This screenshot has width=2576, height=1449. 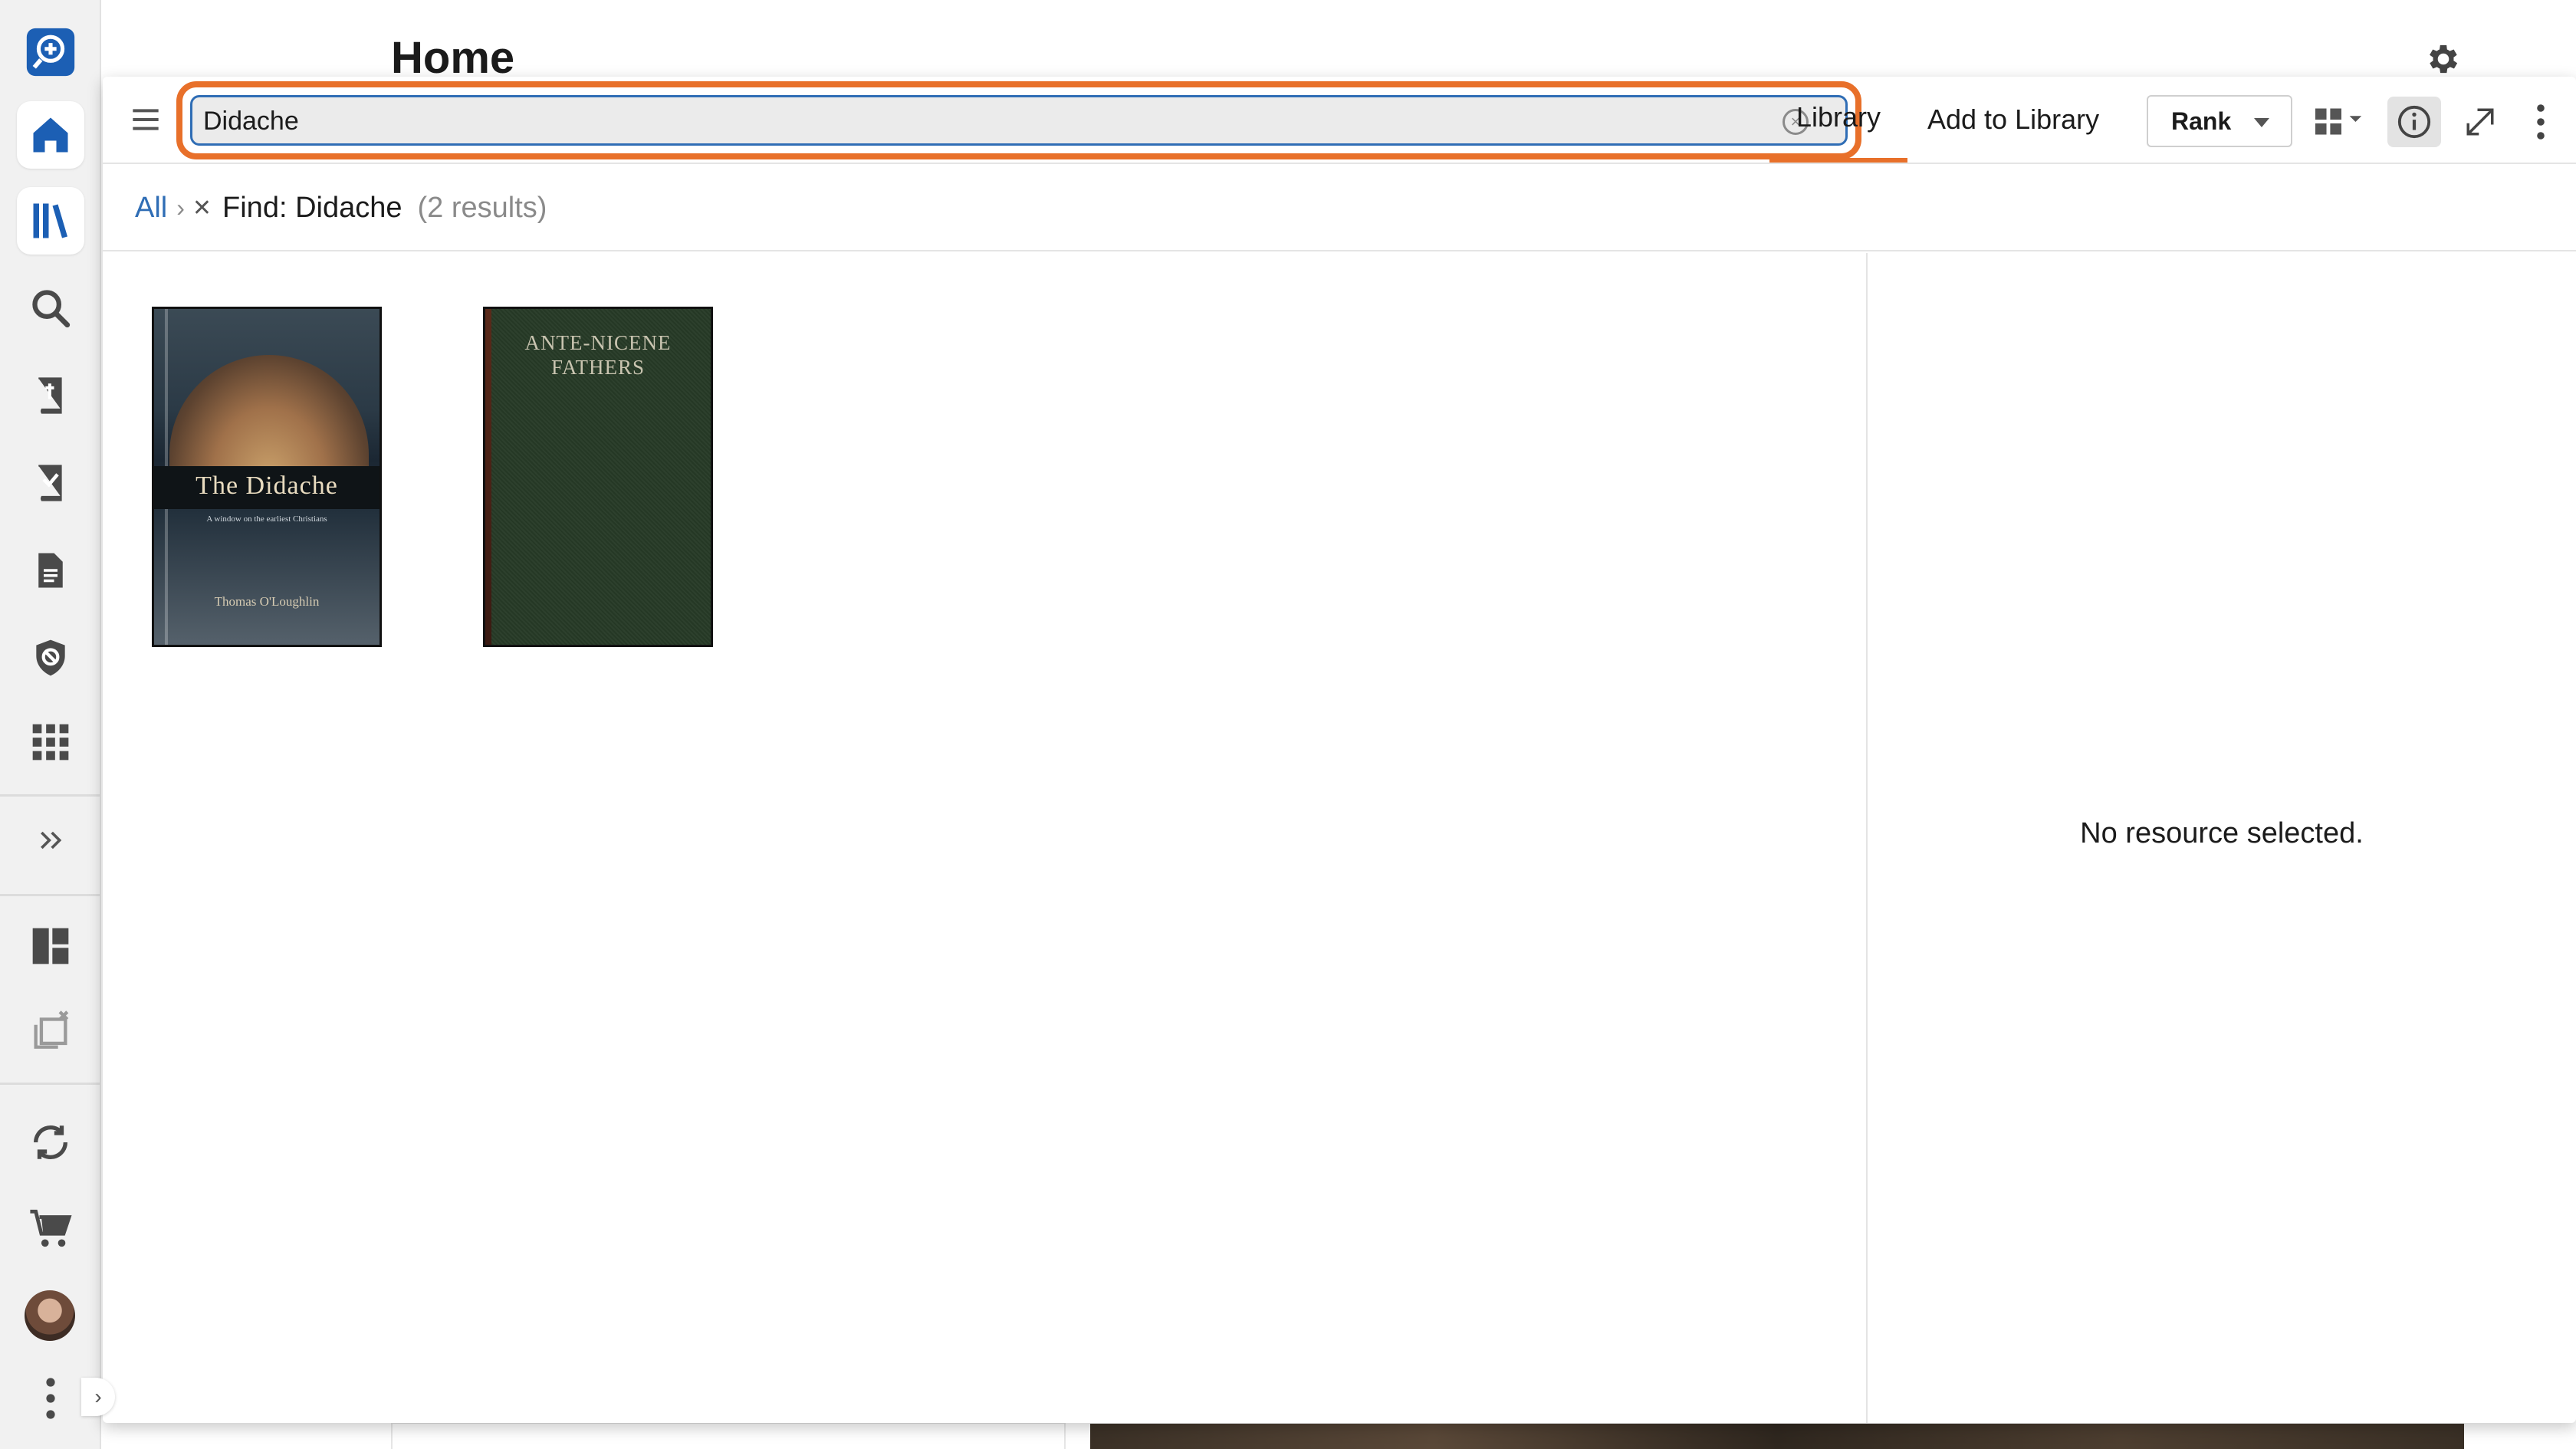 What do you see at coordinates (598, 343) in the screenshot?
I see `book-title-line1: ANTE-NICENE` at bounding box center [598, 343].